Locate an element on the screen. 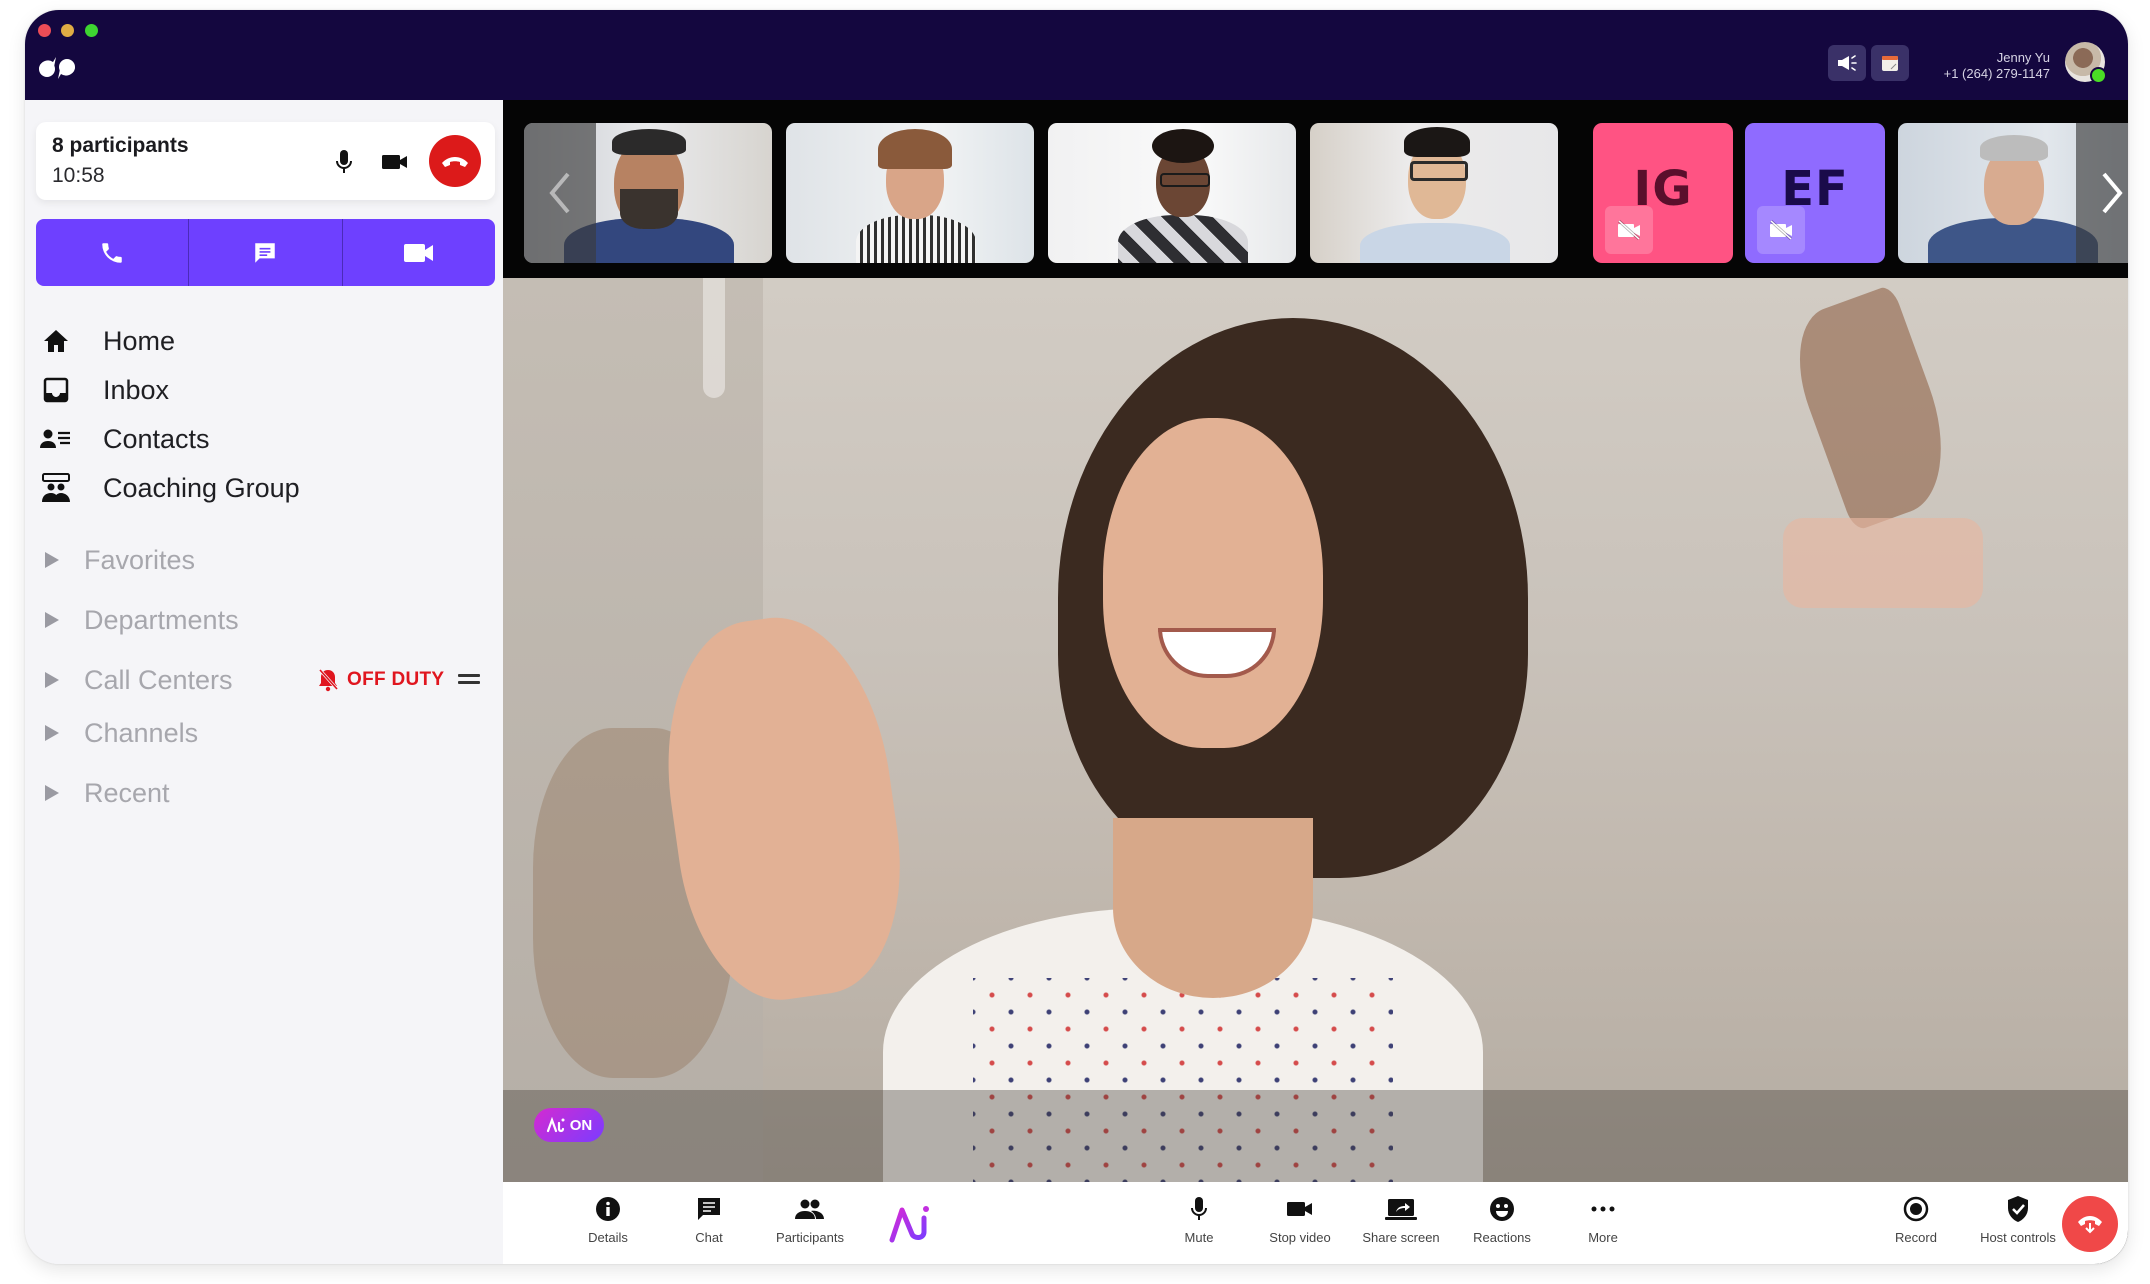 This screenshot has height=1284, width=2150. bell-off-icon is located at coordinates (328, 680).